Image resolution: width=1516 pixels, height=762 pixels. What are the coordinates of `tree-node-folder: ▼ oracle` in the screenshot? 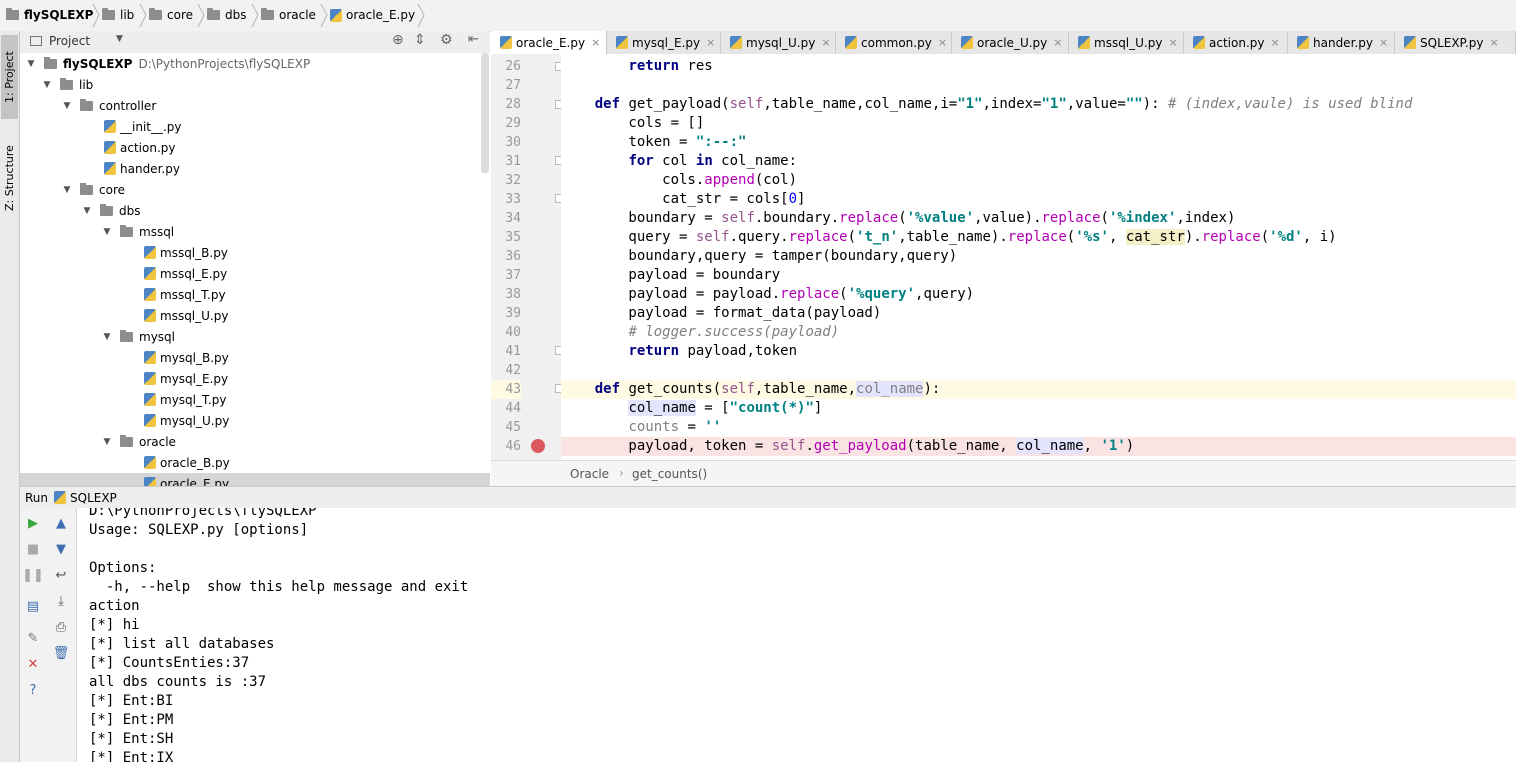 It's located at (139, 441).